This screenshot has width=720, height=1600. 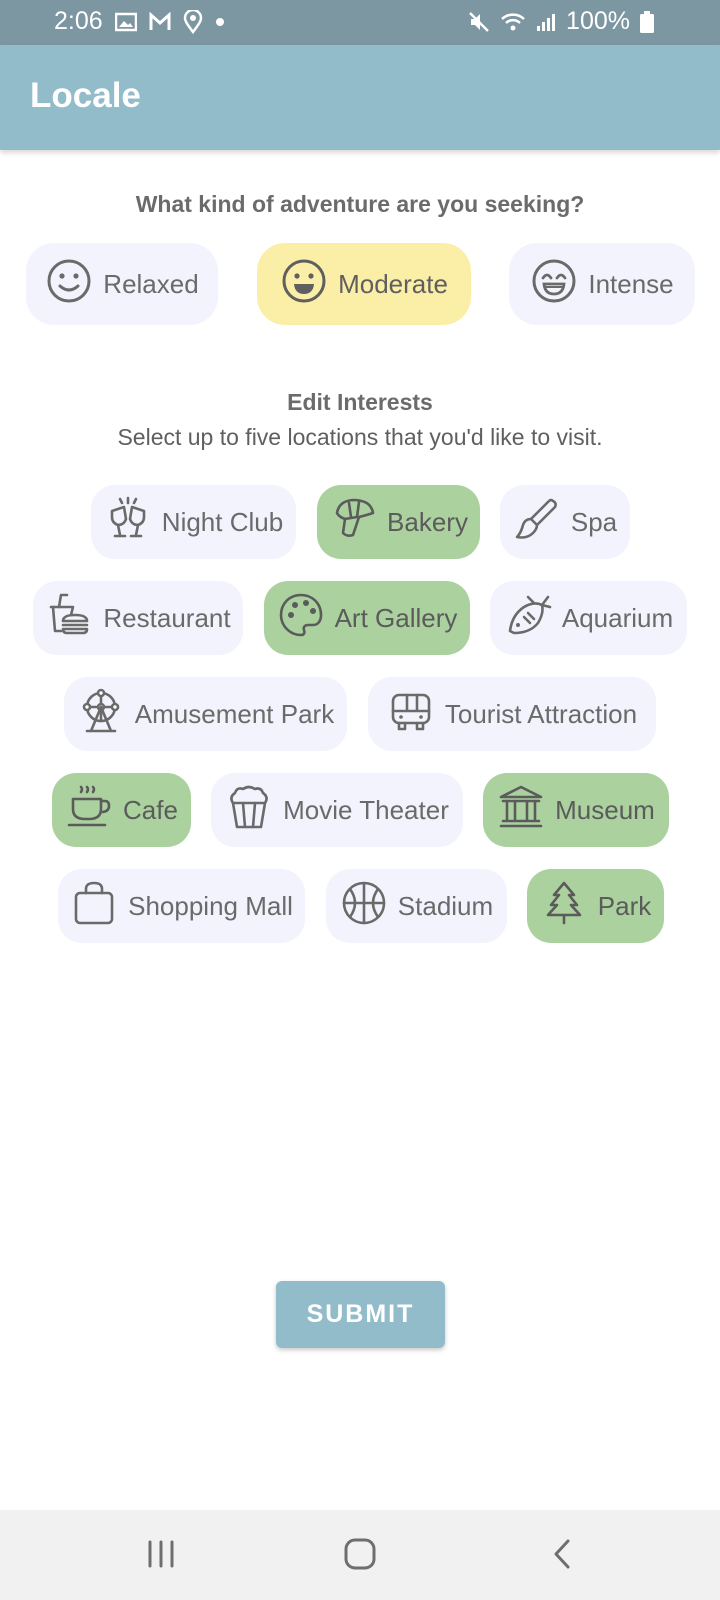 I want to click on adventure-option-intense: Intense, so click(x=602, y=284).